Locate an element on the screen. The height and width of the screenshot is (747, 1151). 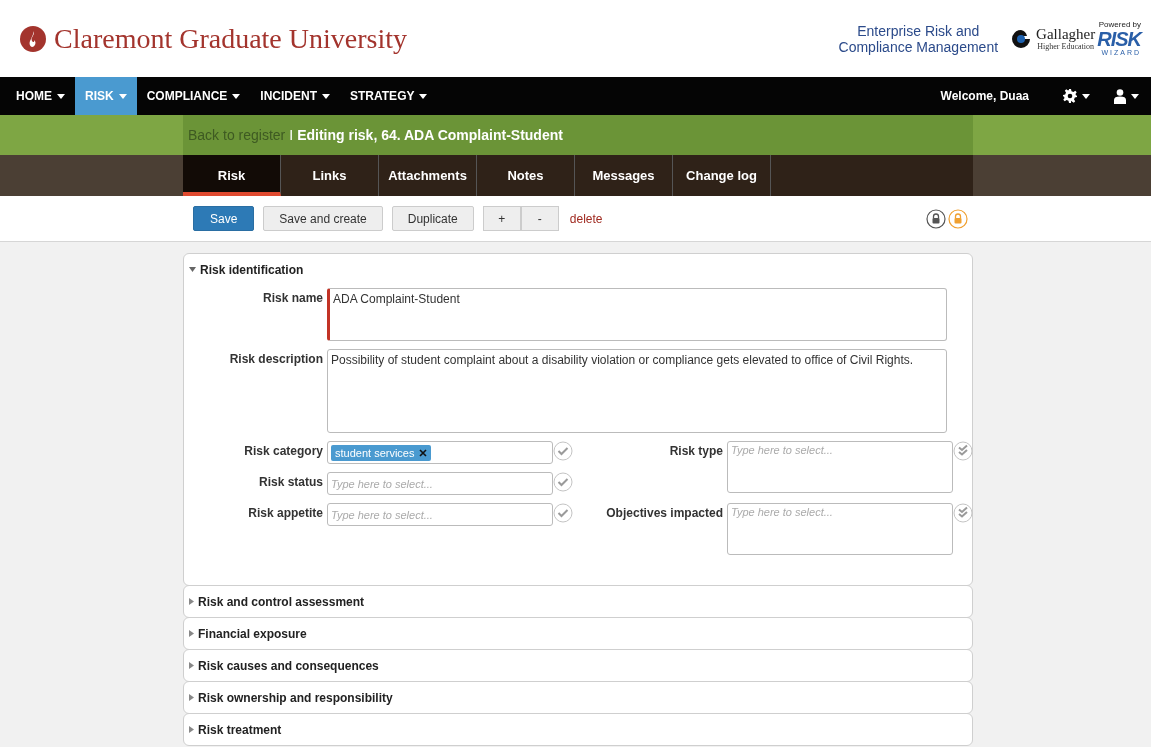
delete-link: delete is located at coordinates (586, 218).